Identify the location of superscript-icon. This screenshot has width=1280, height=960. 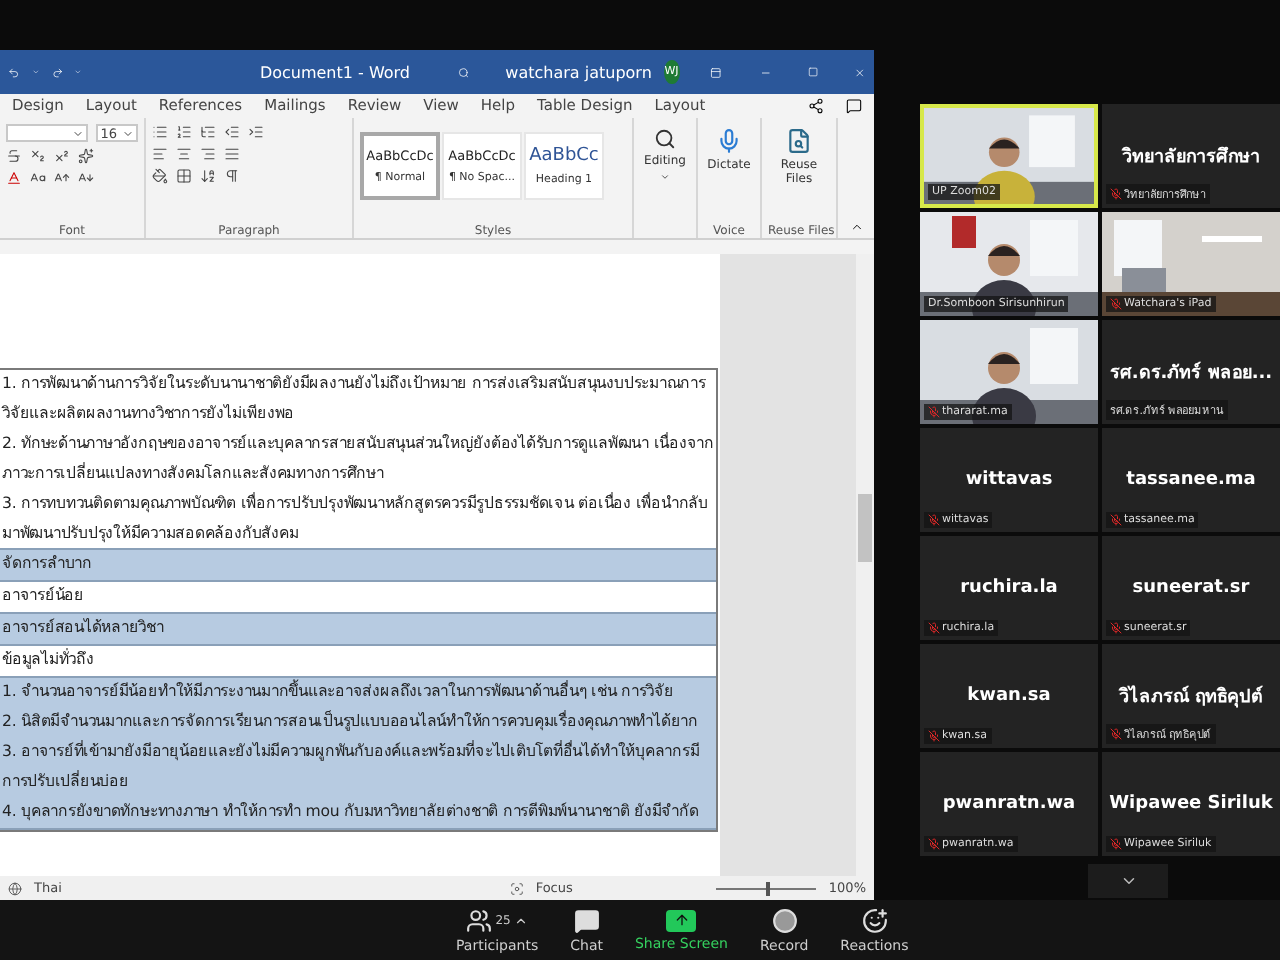
(62, 156).